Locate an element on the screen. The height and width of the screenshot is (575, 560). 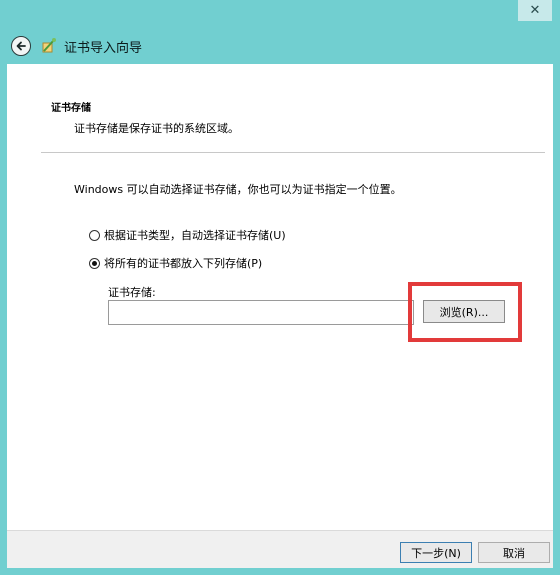
close-icon: ✕ is located at coordinates (535, 10).